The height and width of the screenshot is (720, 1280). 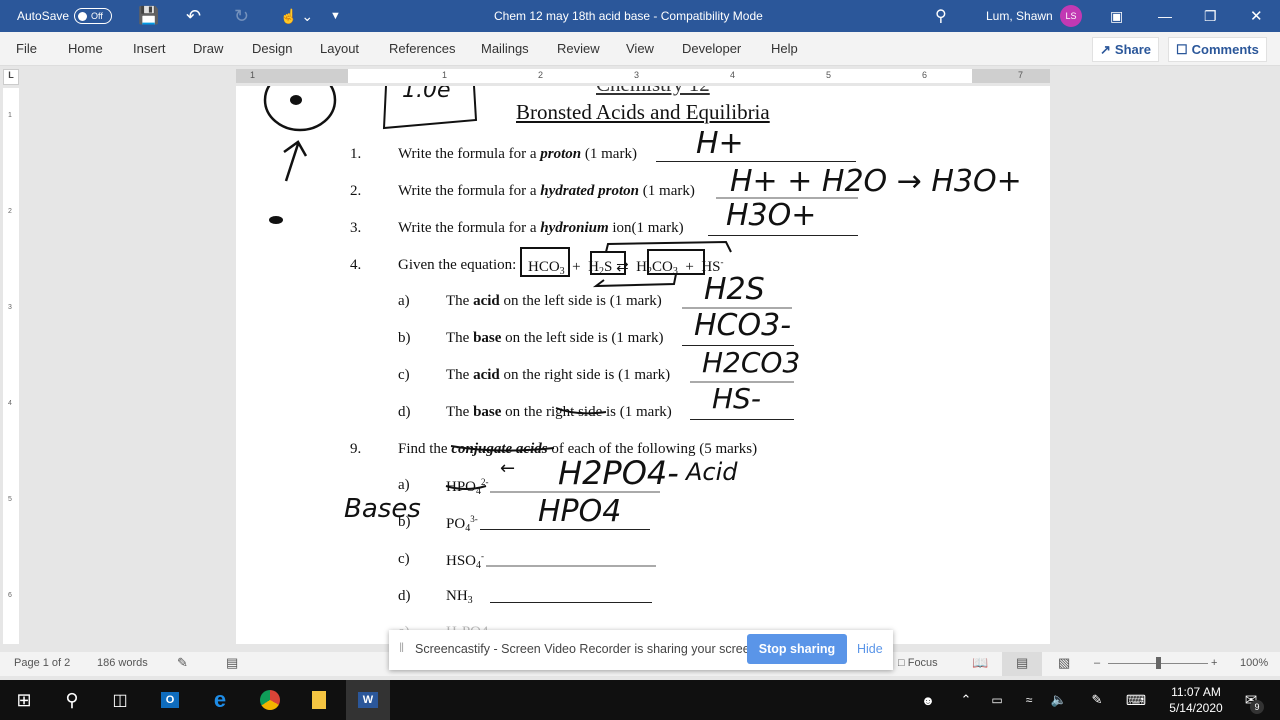 I want to click on zoom-level: 100%, so click(x=1254, y=663).